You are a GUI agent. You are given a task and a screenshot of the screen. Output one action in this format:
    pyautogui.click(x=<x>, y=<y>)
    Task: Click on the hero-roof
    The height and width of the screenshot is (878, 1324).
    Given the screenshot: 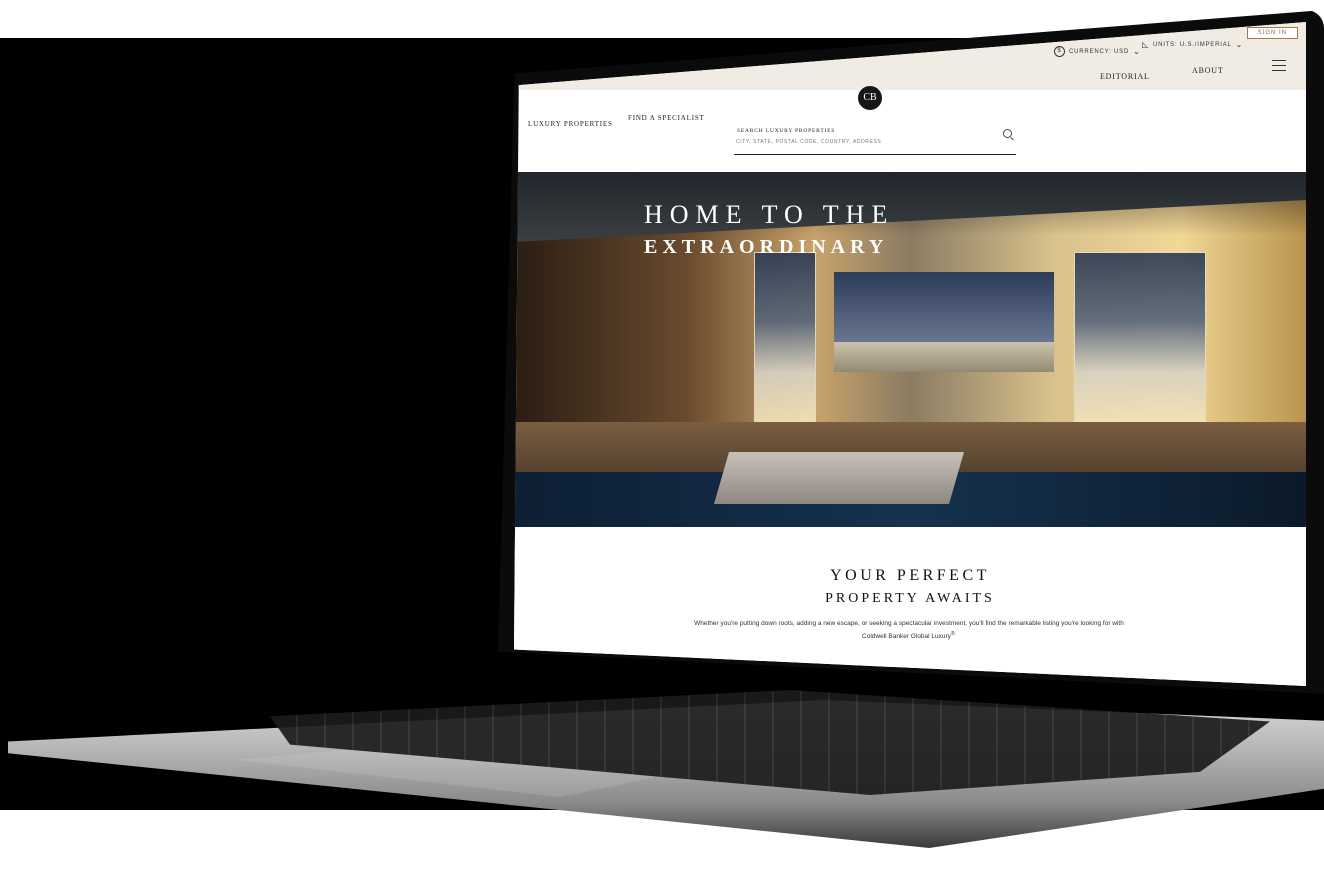 What is the action you would take?
    pyautogui.click(x=910, y=207)
    